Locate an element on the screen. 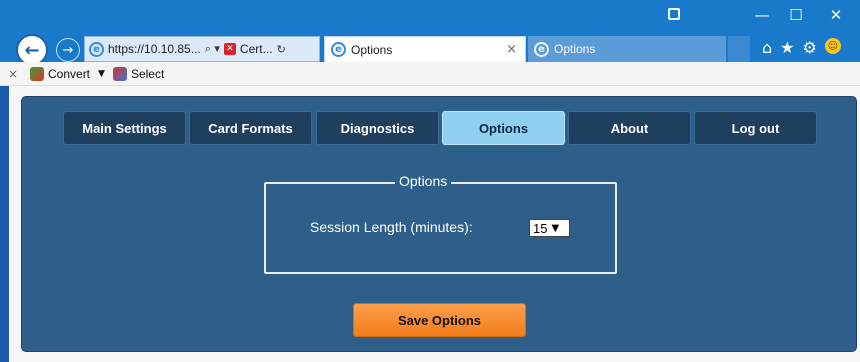  address-bar: e https://10.10.85... ⌕ ▾ ✕ Cert... ↻ is located at coordinates (202, 49).